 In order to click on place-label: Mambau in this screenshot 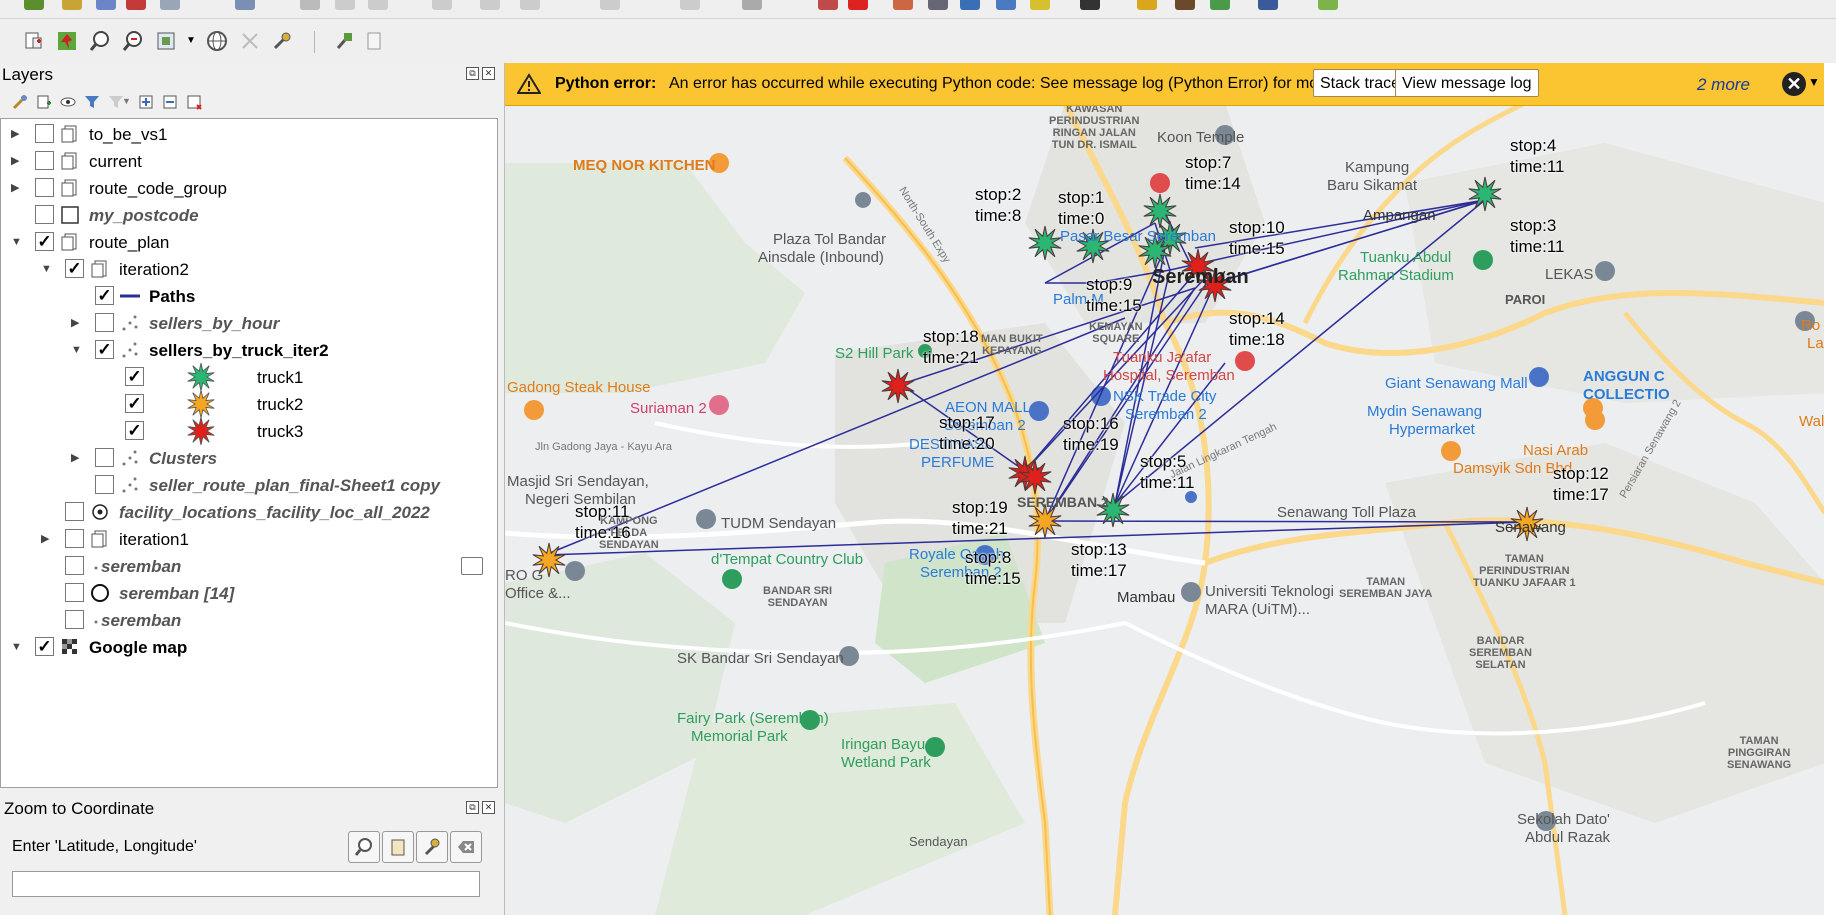, I will do `click(1146, 598)`.